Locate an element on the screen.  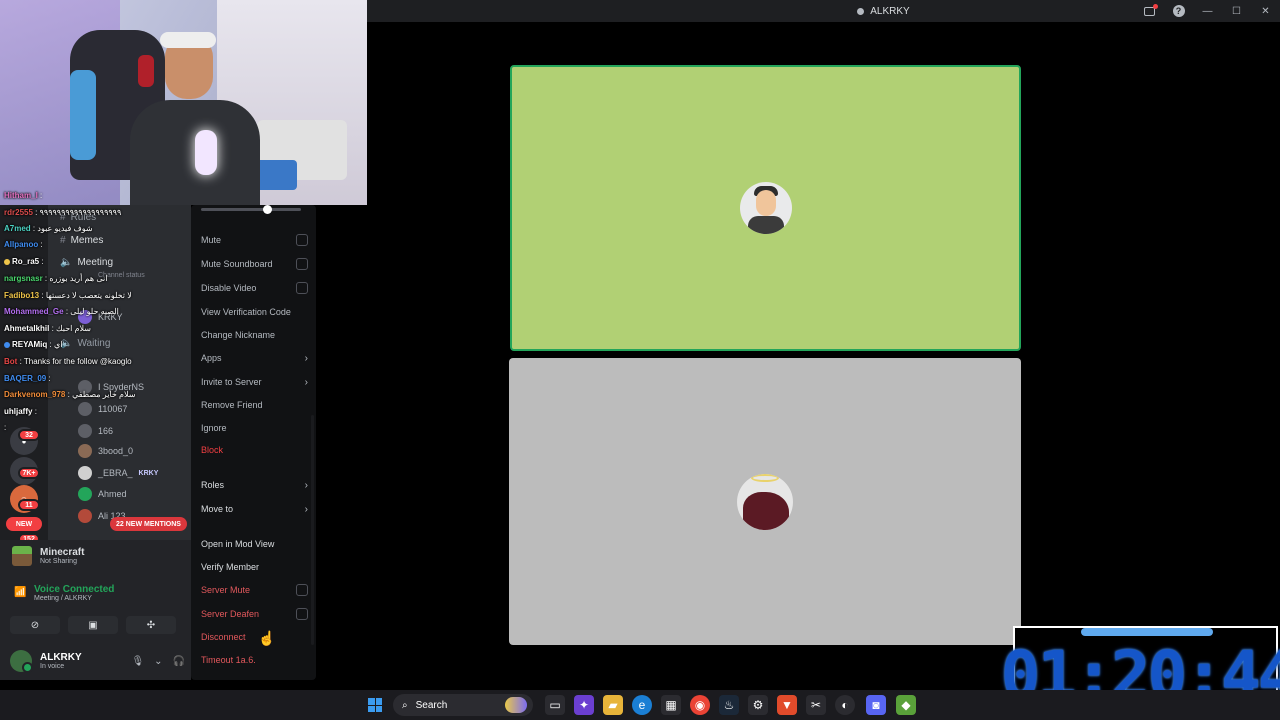
menu-invite: Invite to Server › is located at coordinates (254, 382).